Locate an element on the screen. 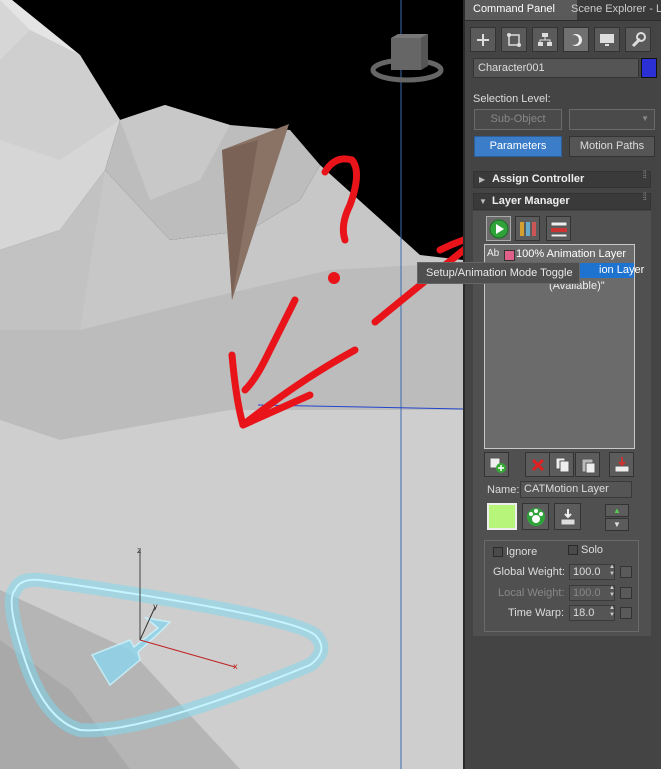 Image resolution: width=661 pixels, height=769 pixels. layer-color-swatch is located at coordinates (502, 516).